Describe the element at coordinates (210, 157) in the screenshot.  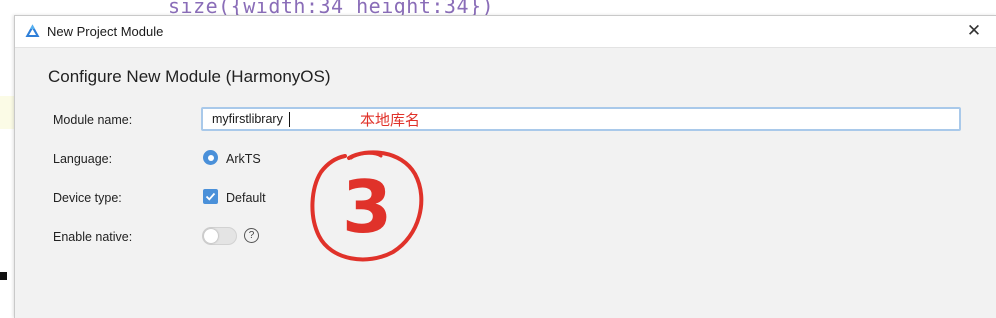
I see `language-radio-arkts` at that location.